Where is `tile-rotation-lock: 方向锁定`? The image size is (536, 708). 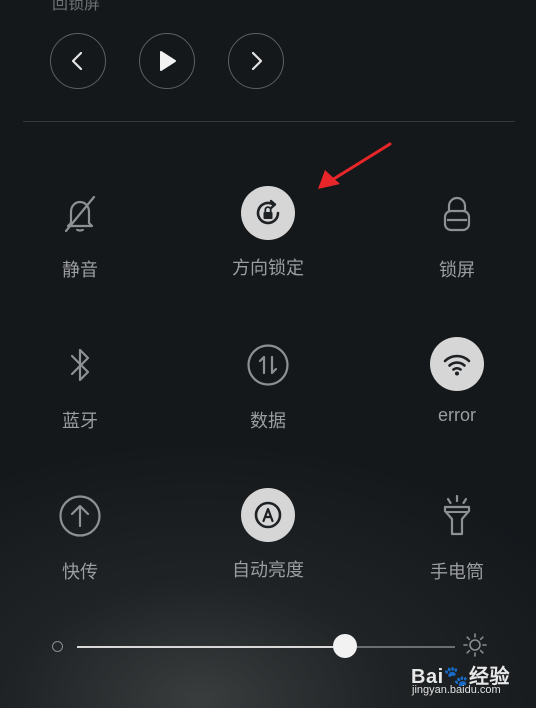
tile-rotation-lock: 方向锁定 is located at coordinates (268, 233).